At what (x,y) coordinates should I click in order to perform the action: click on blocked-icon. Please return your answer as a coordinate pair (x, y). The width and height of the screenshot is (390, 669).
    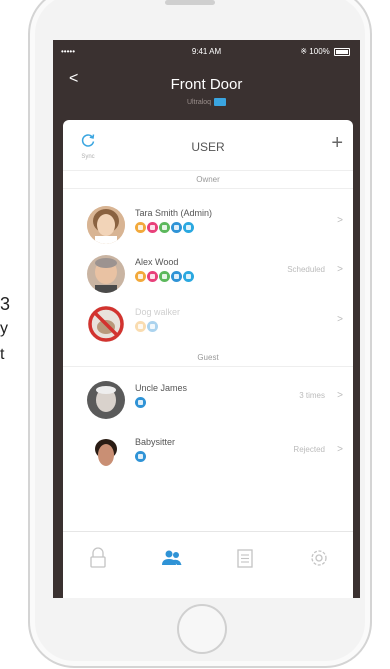
    Looking at the image, I should click on (106, 324).